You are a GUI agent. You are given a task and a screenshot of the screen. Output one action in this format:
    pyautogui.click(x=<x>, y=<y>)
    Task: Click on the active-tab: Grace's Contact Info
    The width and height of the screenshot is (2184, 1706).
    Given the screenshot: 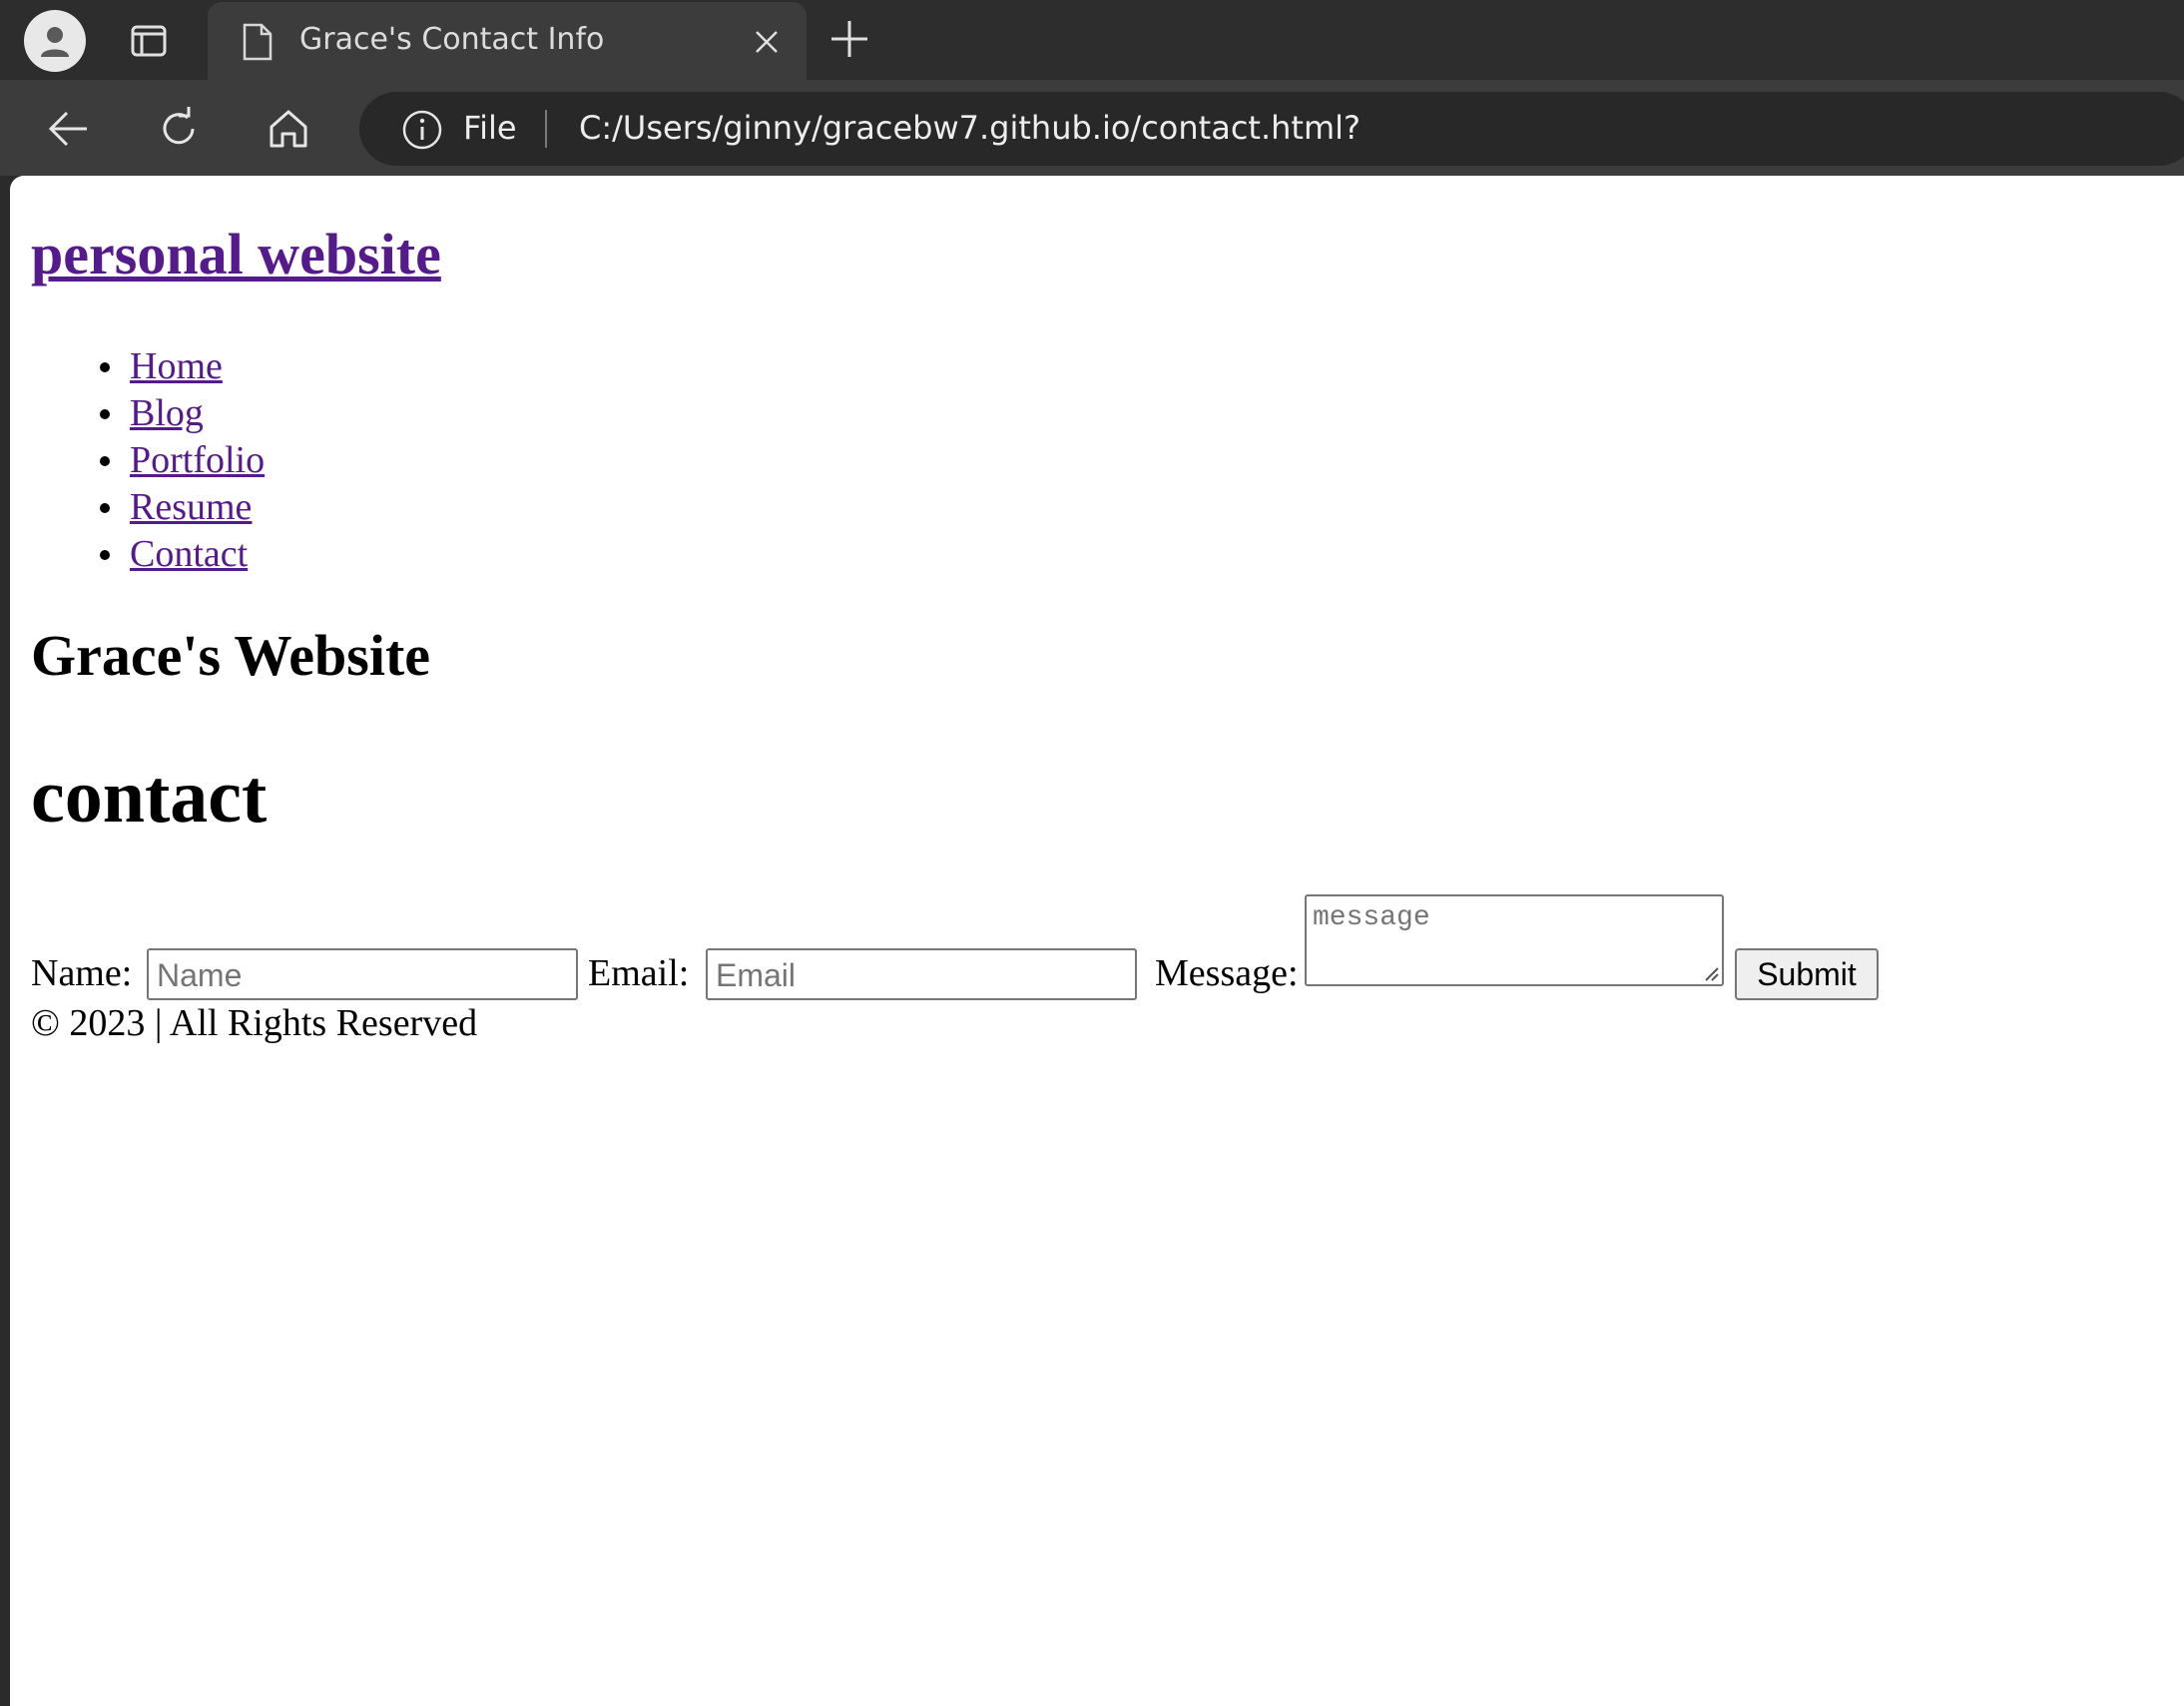 What is the action you would take?
    pyautogui.click(x=507, y=41)
    